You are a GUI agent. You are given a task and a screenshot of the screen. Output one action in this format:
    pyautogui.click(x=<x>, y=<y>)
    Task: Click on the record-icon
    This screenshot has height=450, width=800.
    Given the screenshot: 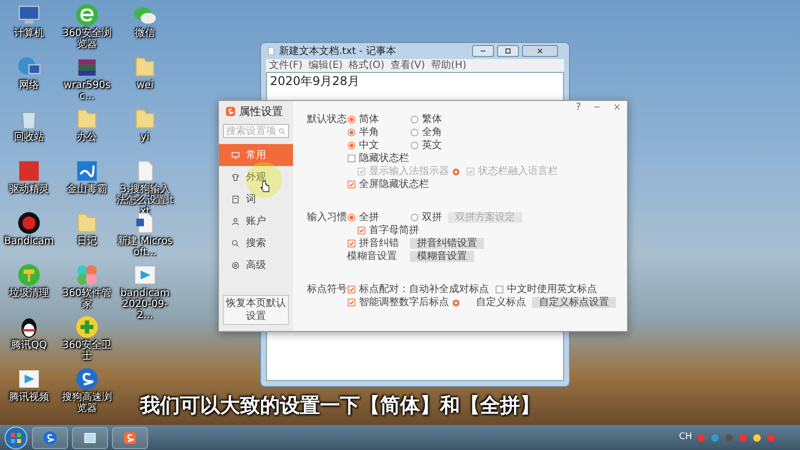 What is the action you would take?
    pyautogui.click(x=29, y=223)
    